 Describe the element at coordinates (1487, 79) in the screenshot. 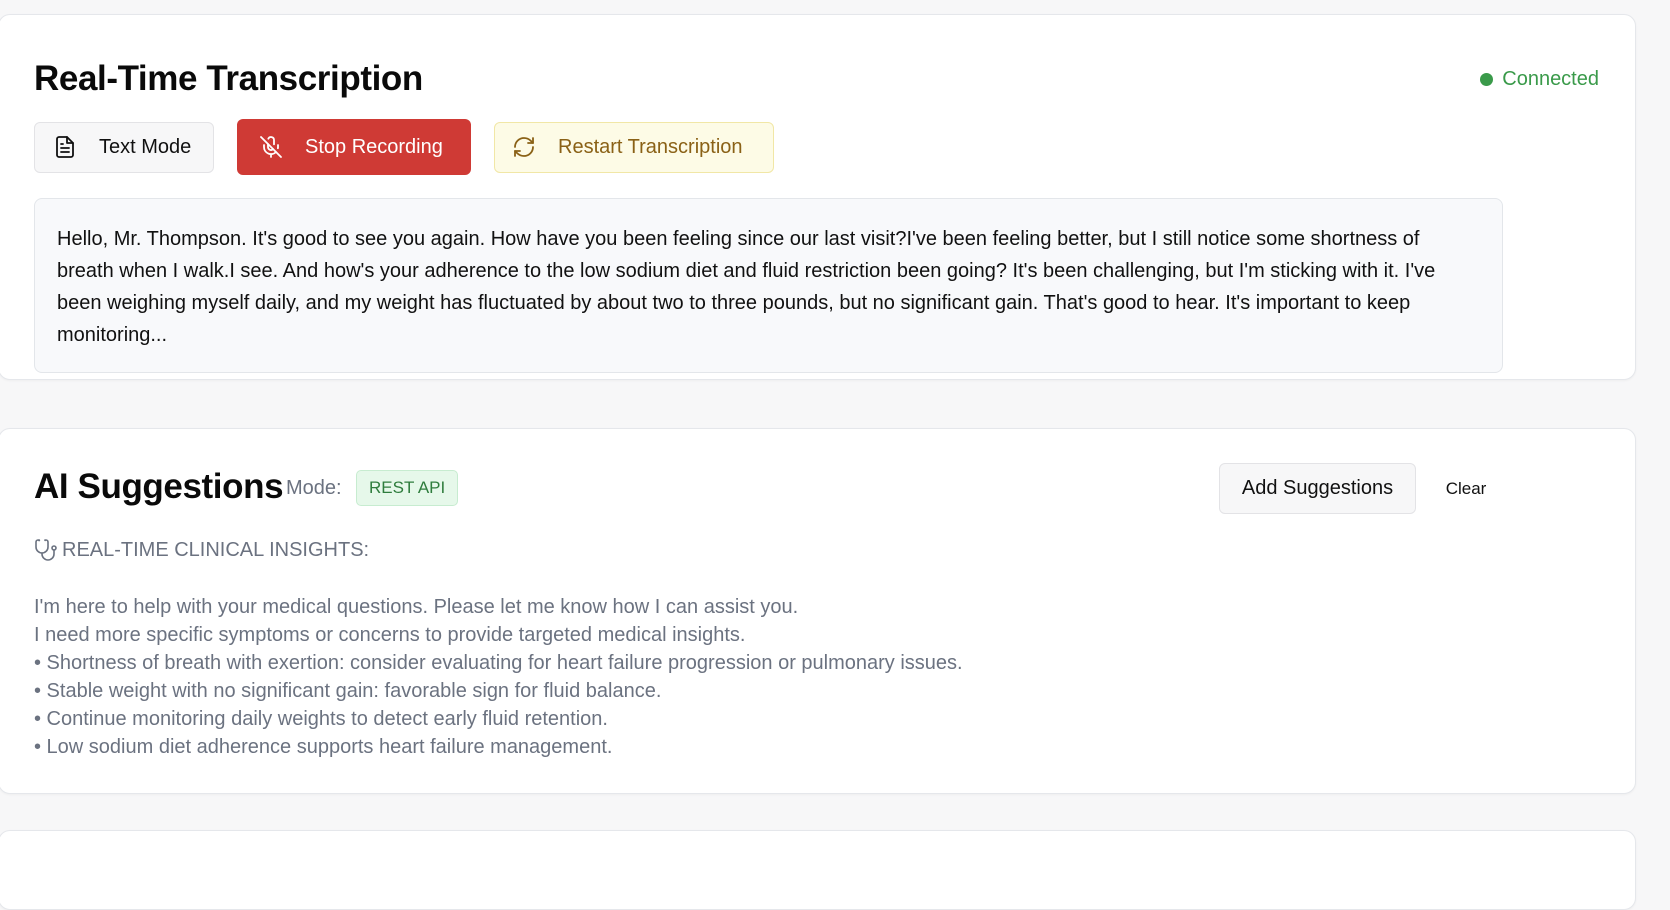

I see `status-dot-icon` at that location.